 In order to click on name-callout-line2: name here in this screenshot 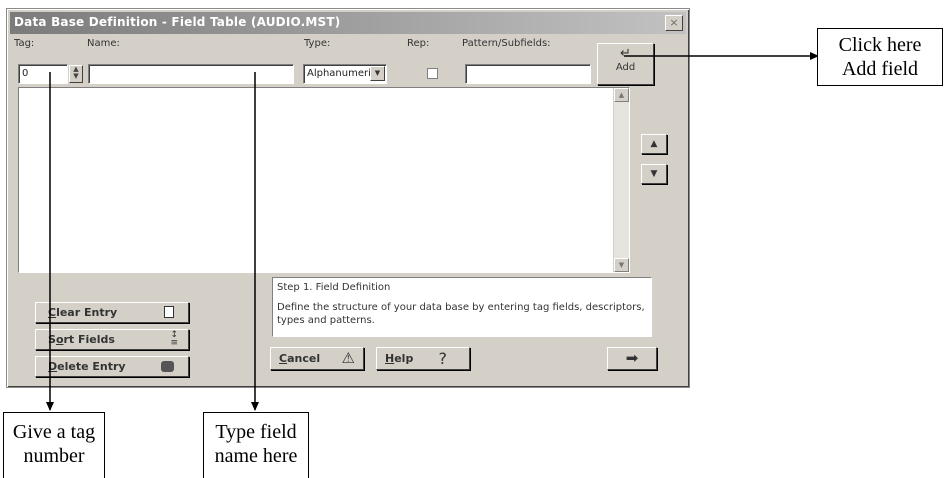, I will do `click(256, 456)`.